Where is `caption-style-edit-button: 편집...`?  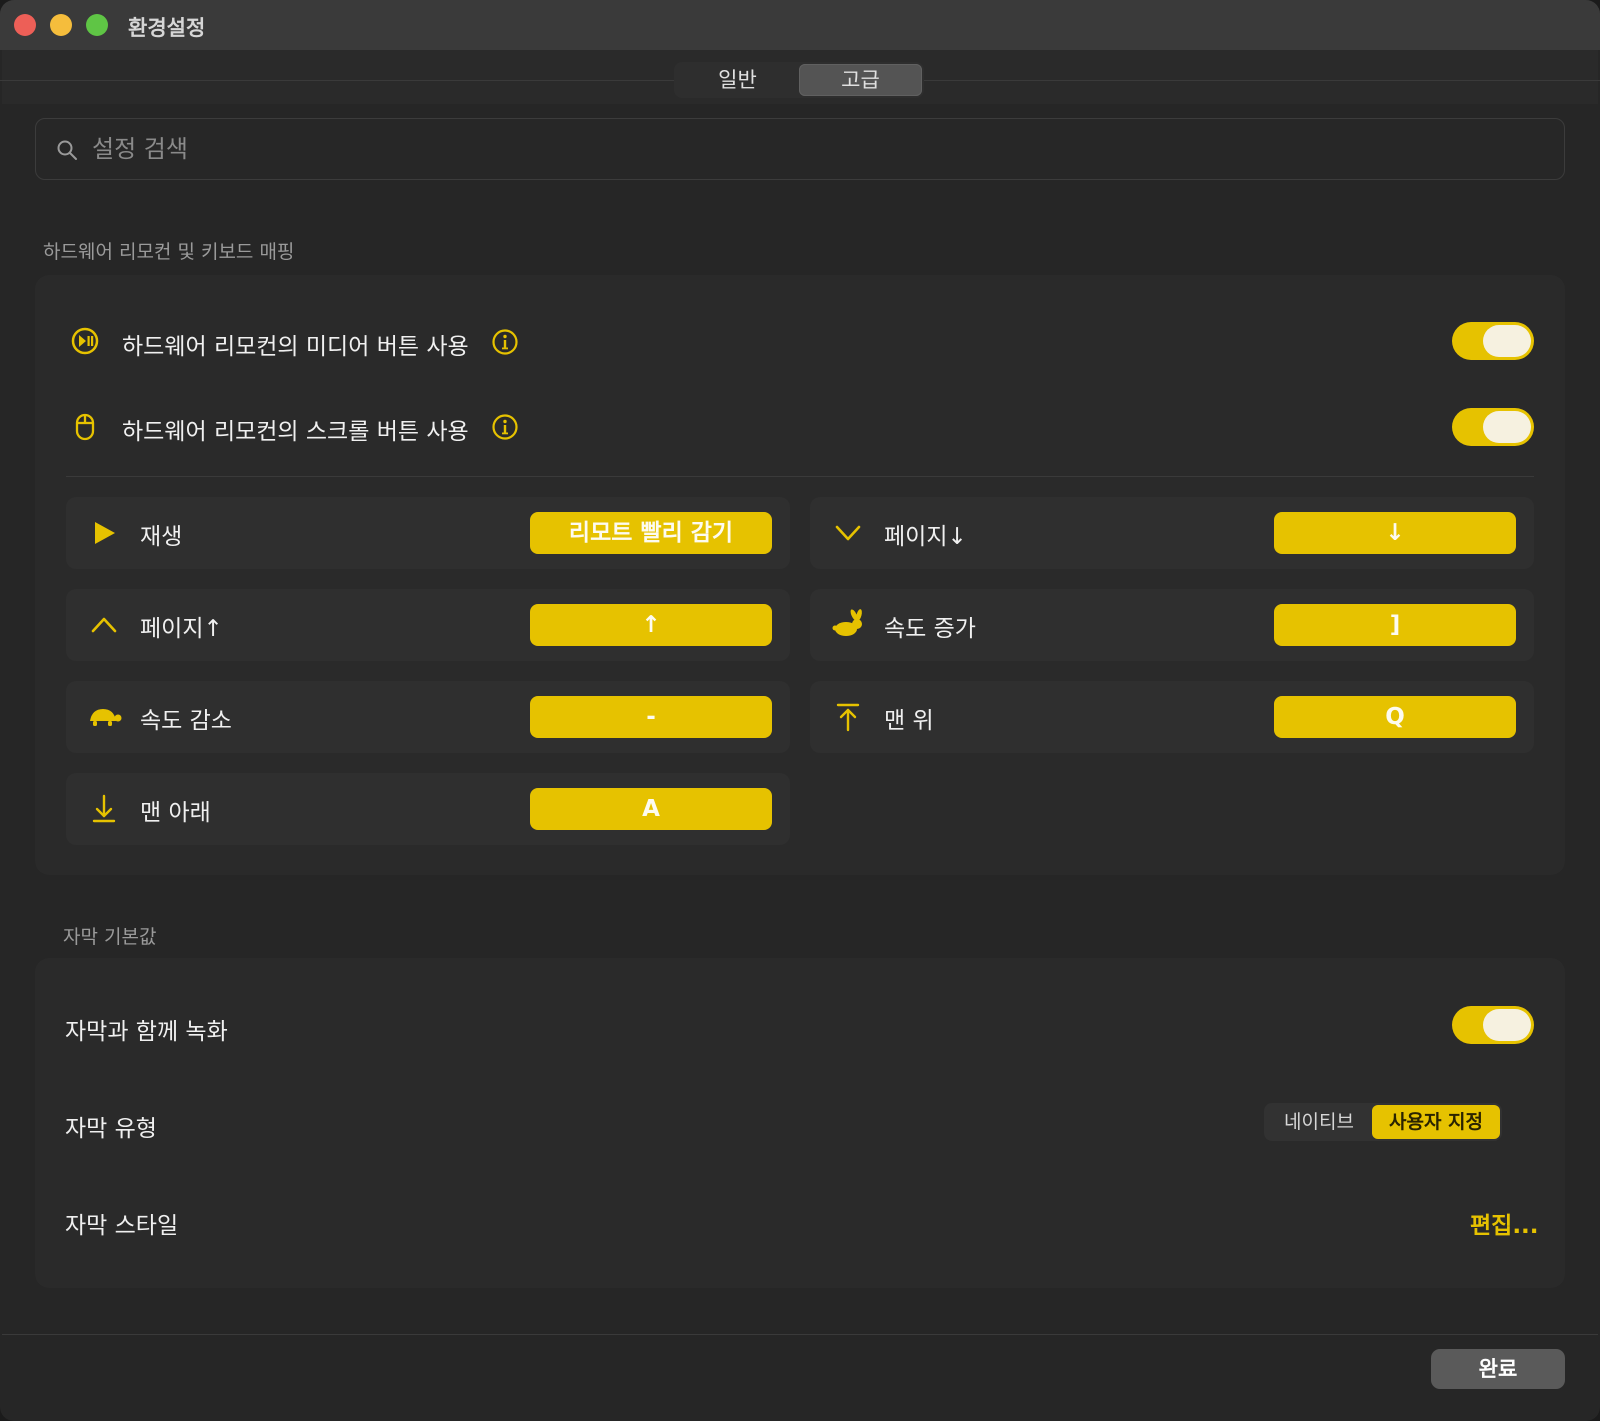 caption-style-edit-button: 편집... is located at coordinates (1504, 1223).